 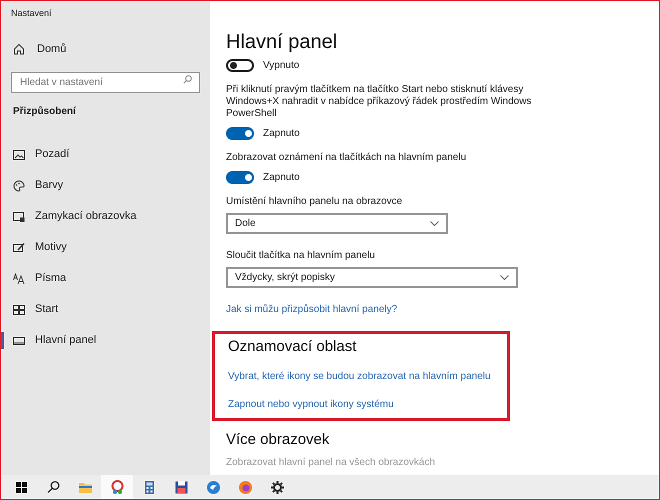 What do you see at coordinates (19, 340) in the screenshot?
I see `taskbar-icon` at bounding box center [19, 340].